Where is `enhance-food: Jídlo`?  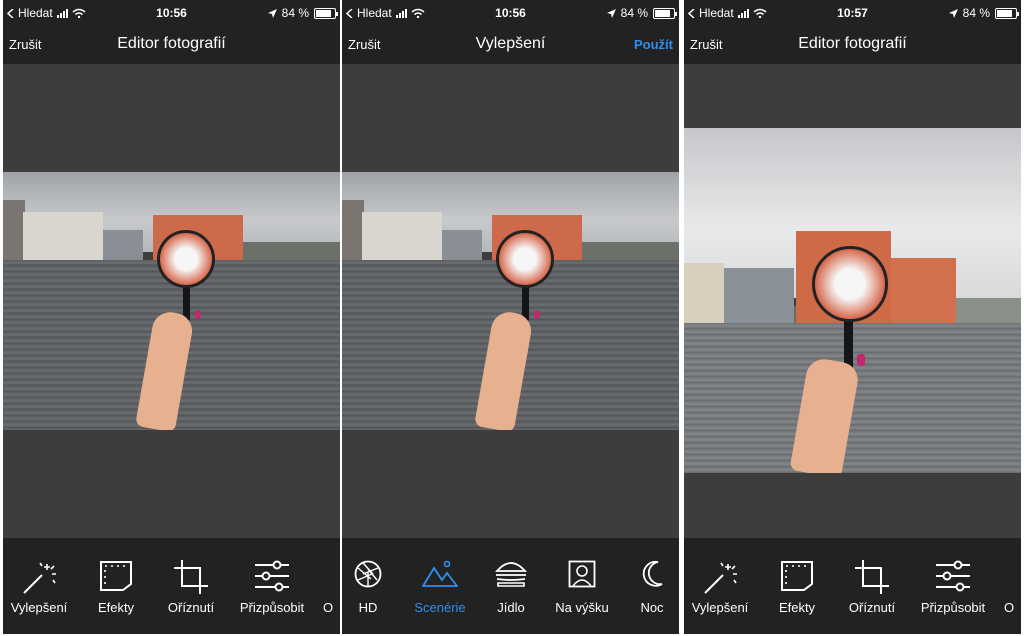 enhance-food: Jídlo is located at coordinates (511, 586).